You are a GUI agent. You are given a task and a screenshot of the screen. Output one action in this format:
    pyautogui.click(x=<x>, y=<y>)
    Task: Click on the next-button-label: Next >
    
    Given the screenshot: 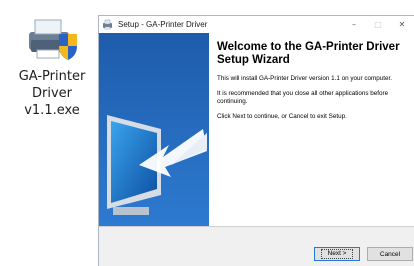 What is the action you would take?
    pyautogui.click(x=337, y=254)
    